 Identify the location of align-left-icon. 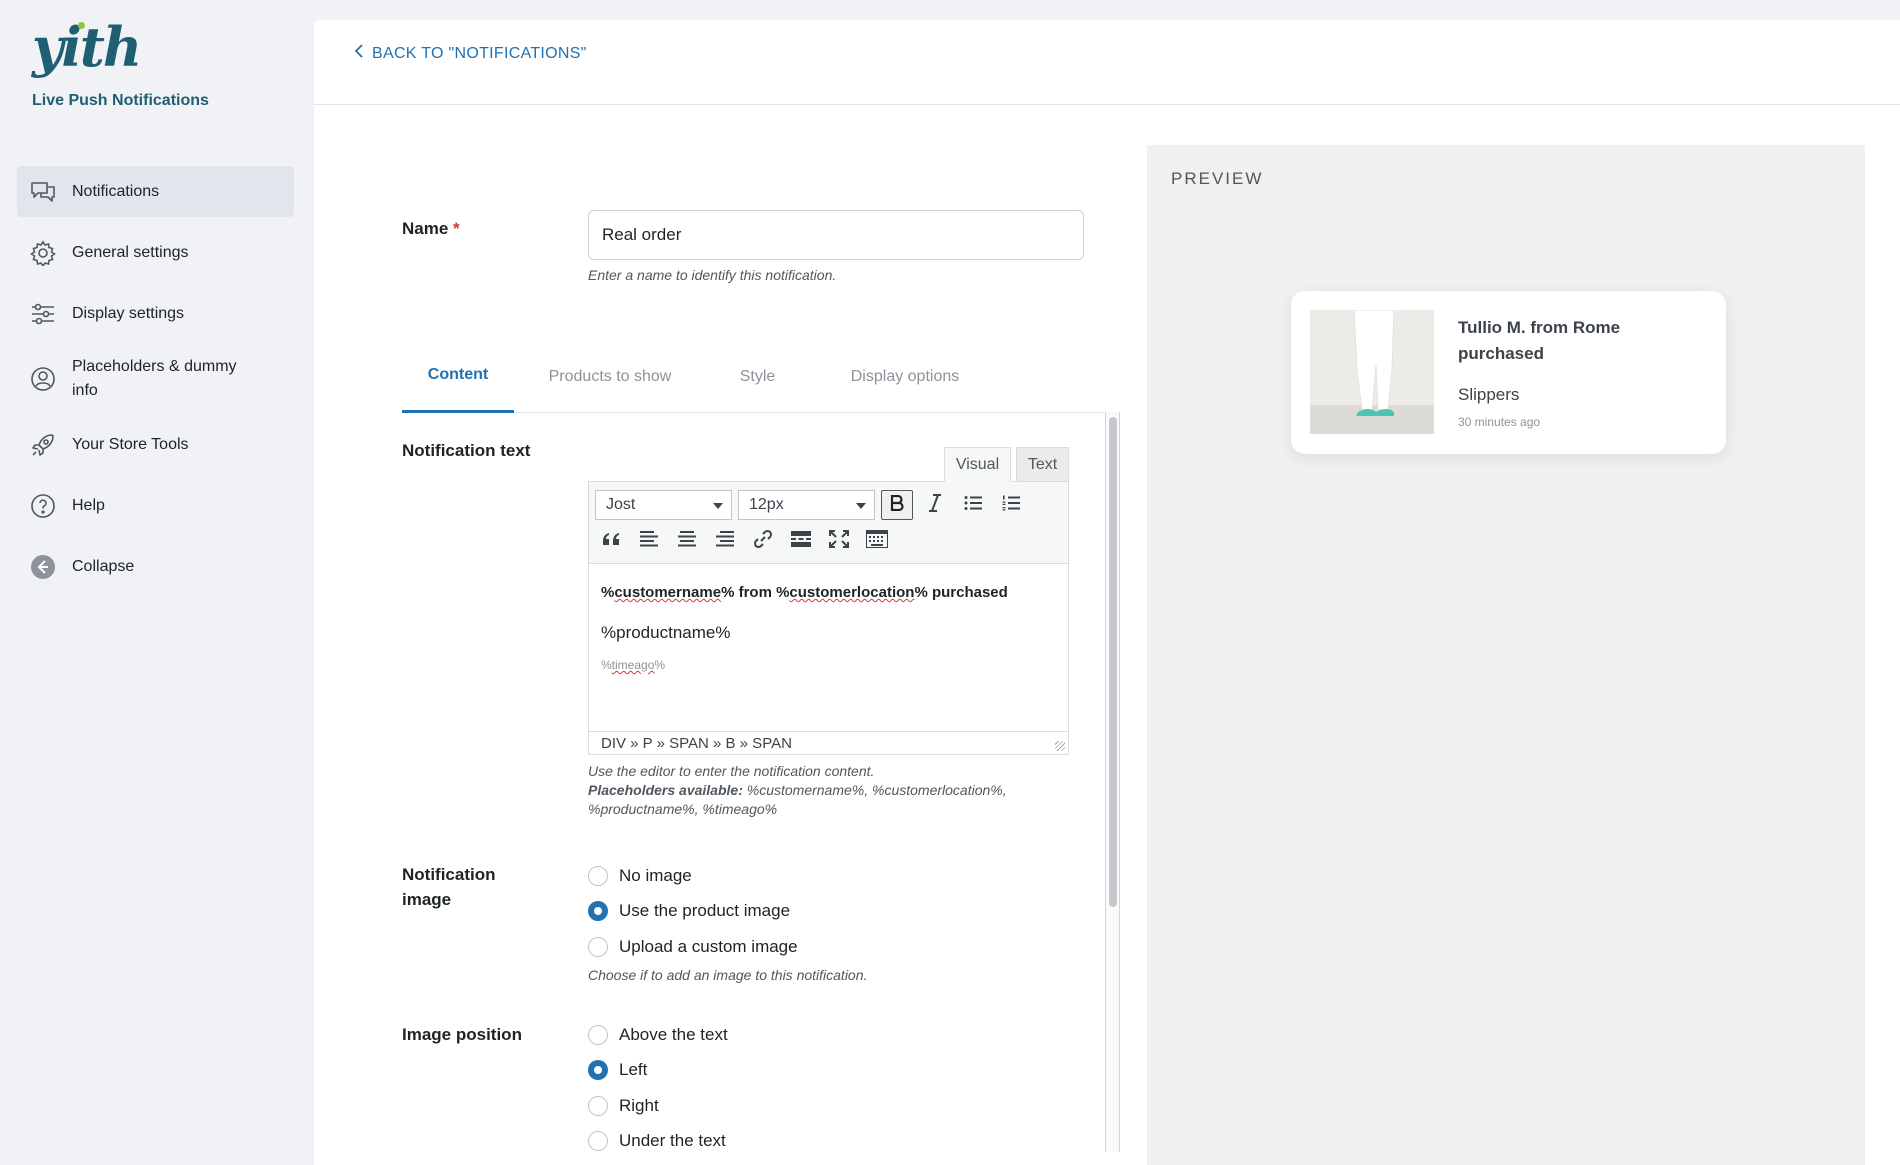
(649, 541).